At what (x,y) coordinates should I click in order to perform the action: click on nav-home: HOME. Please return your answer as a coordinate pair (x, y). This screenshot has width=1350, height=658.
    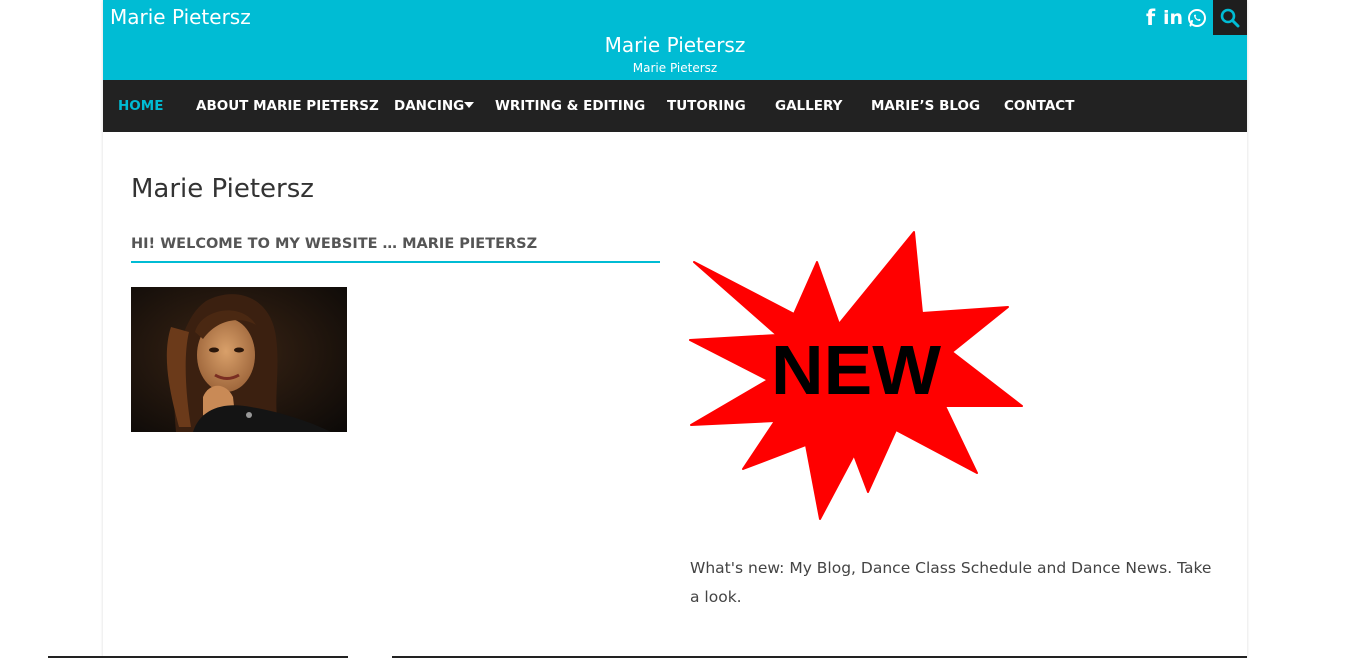
    Looking at the image, I should click on (140, 106).